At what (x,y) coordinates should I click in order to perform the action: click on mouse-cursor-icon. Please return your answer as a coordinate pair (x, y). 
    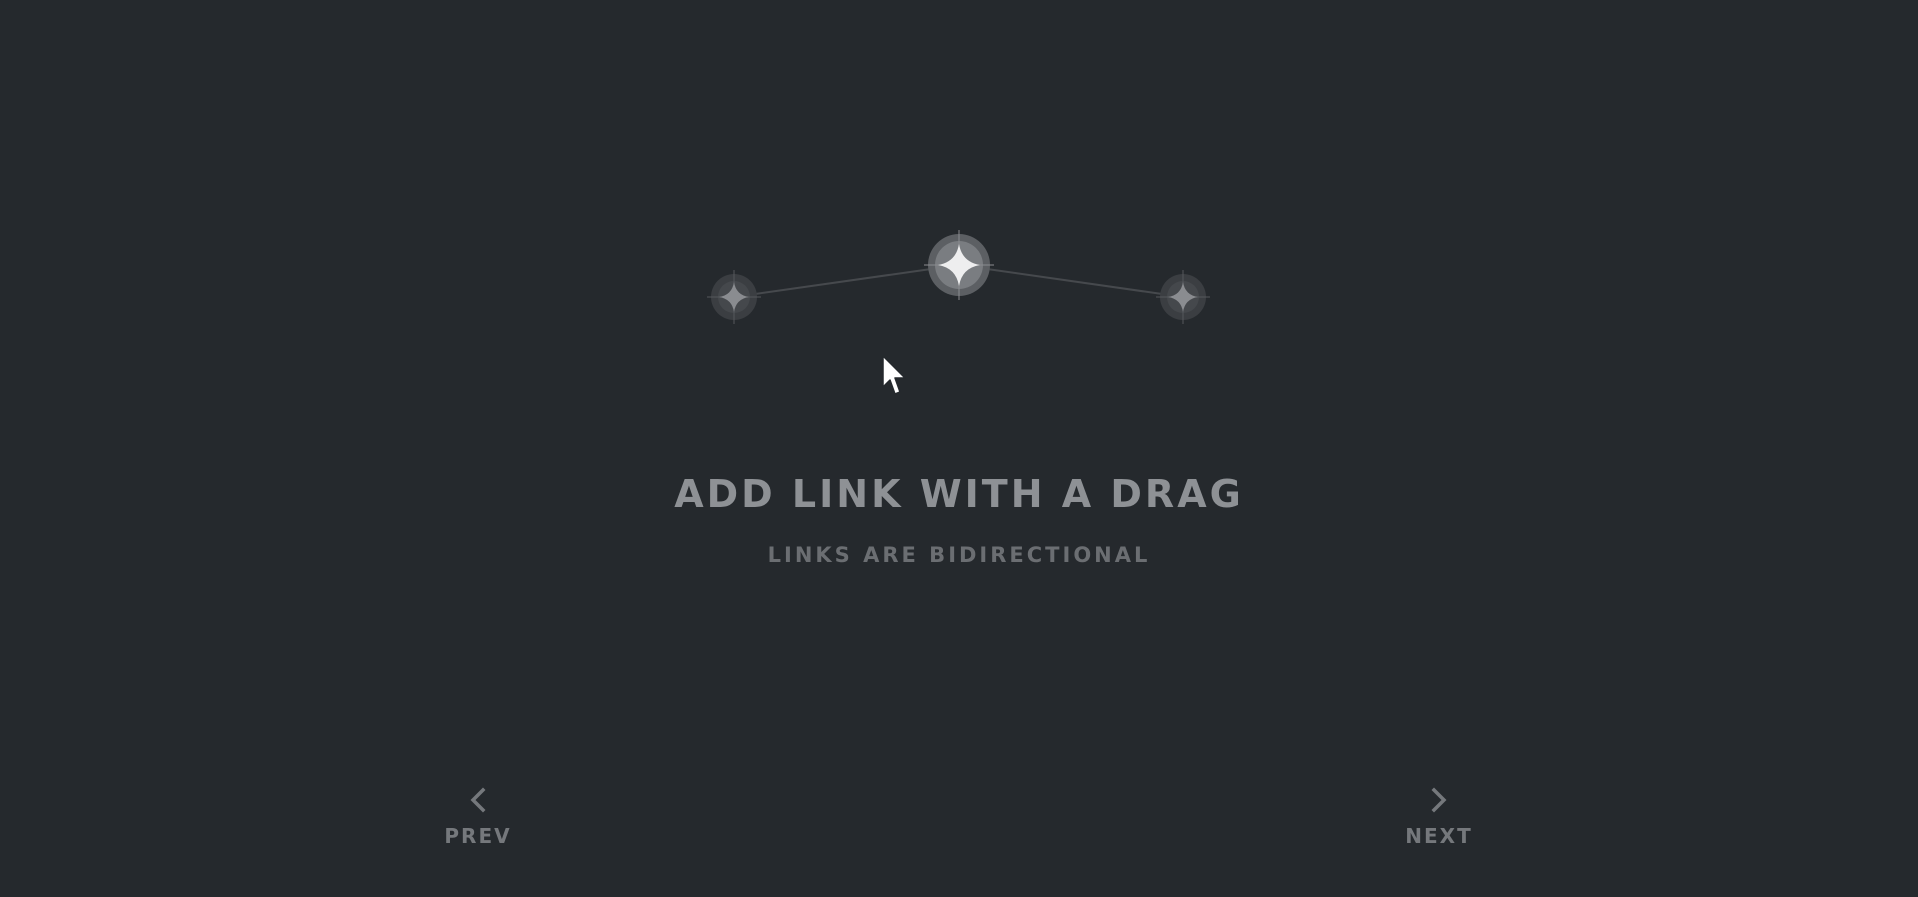
    Looking at the image, I should click on (894, 375).